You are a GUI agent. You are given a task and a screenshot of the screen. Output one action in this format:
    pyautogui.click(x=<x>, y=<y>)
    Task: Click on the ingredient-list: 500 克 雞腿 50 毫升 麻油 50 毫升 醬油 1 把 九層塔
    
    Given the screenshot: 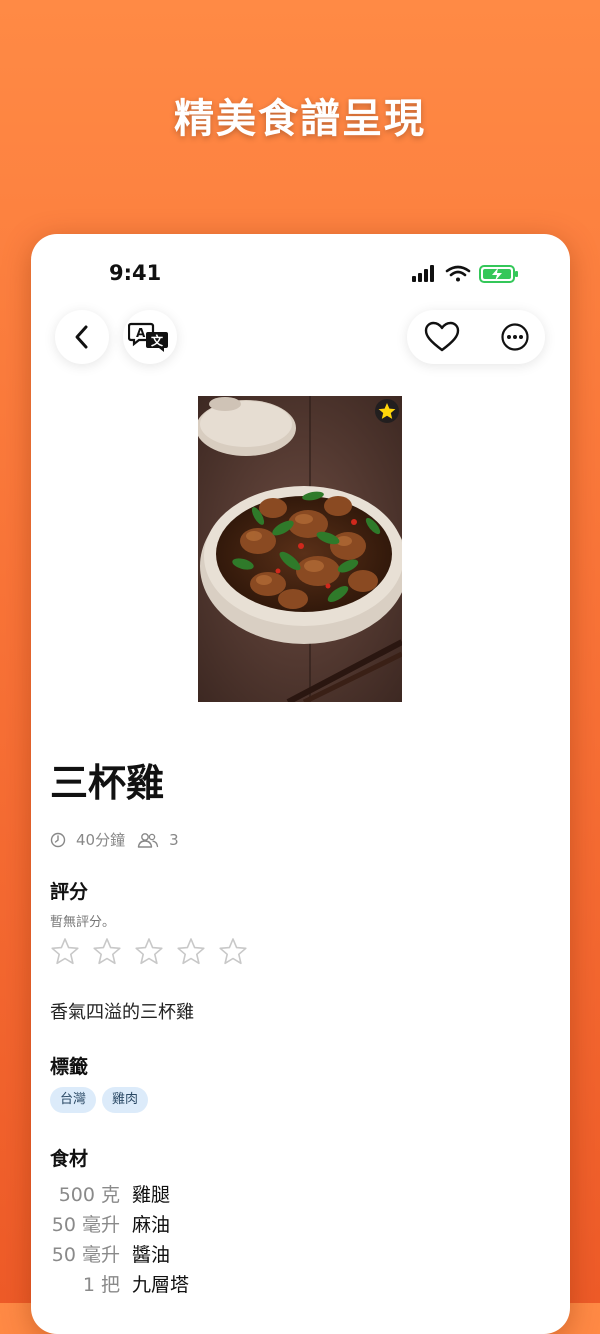 What is the action you would take?
    pyautogui.click(x=119, y=1238)
    